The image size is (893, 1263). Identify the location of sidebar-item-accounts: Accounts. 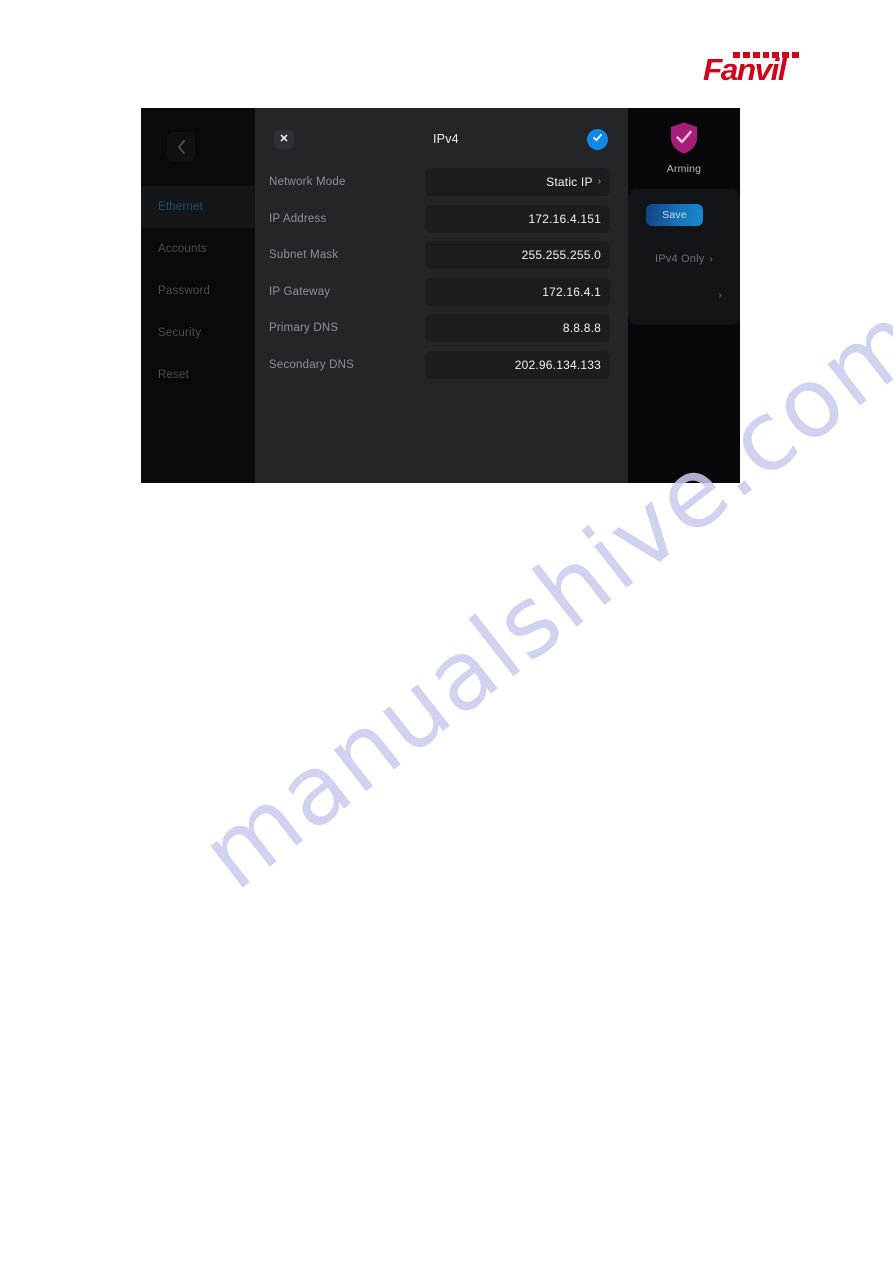
(198, 249).